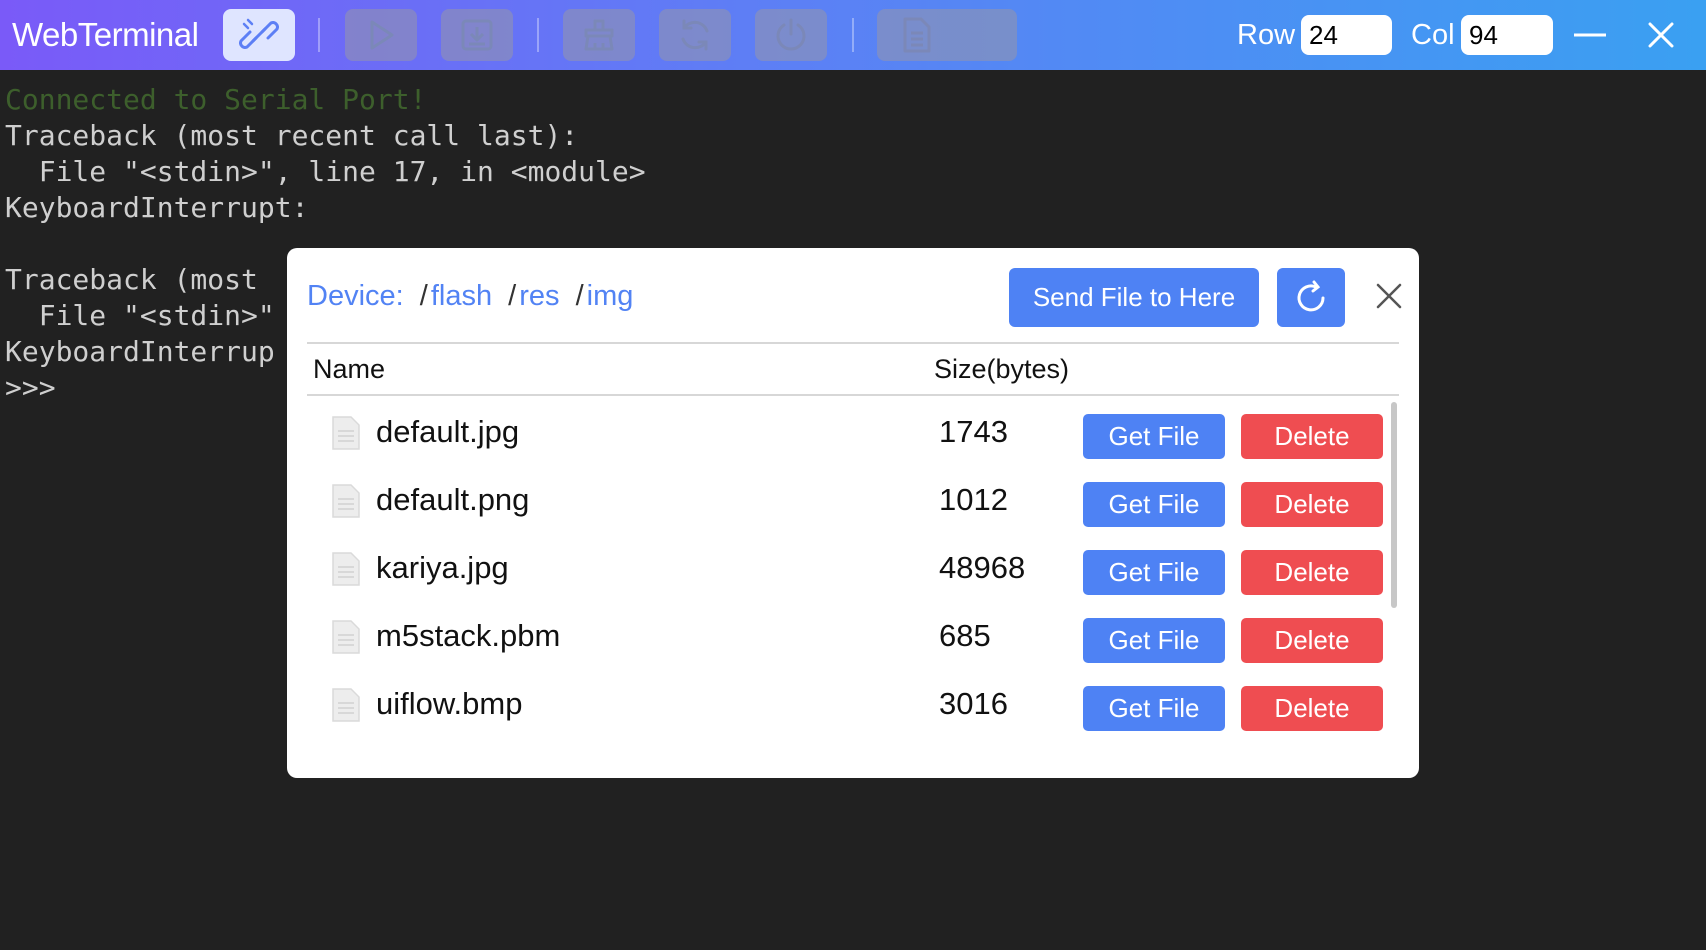 This screenshot has height=950, width=1706. I want to click on power-button, so click(791, 35).